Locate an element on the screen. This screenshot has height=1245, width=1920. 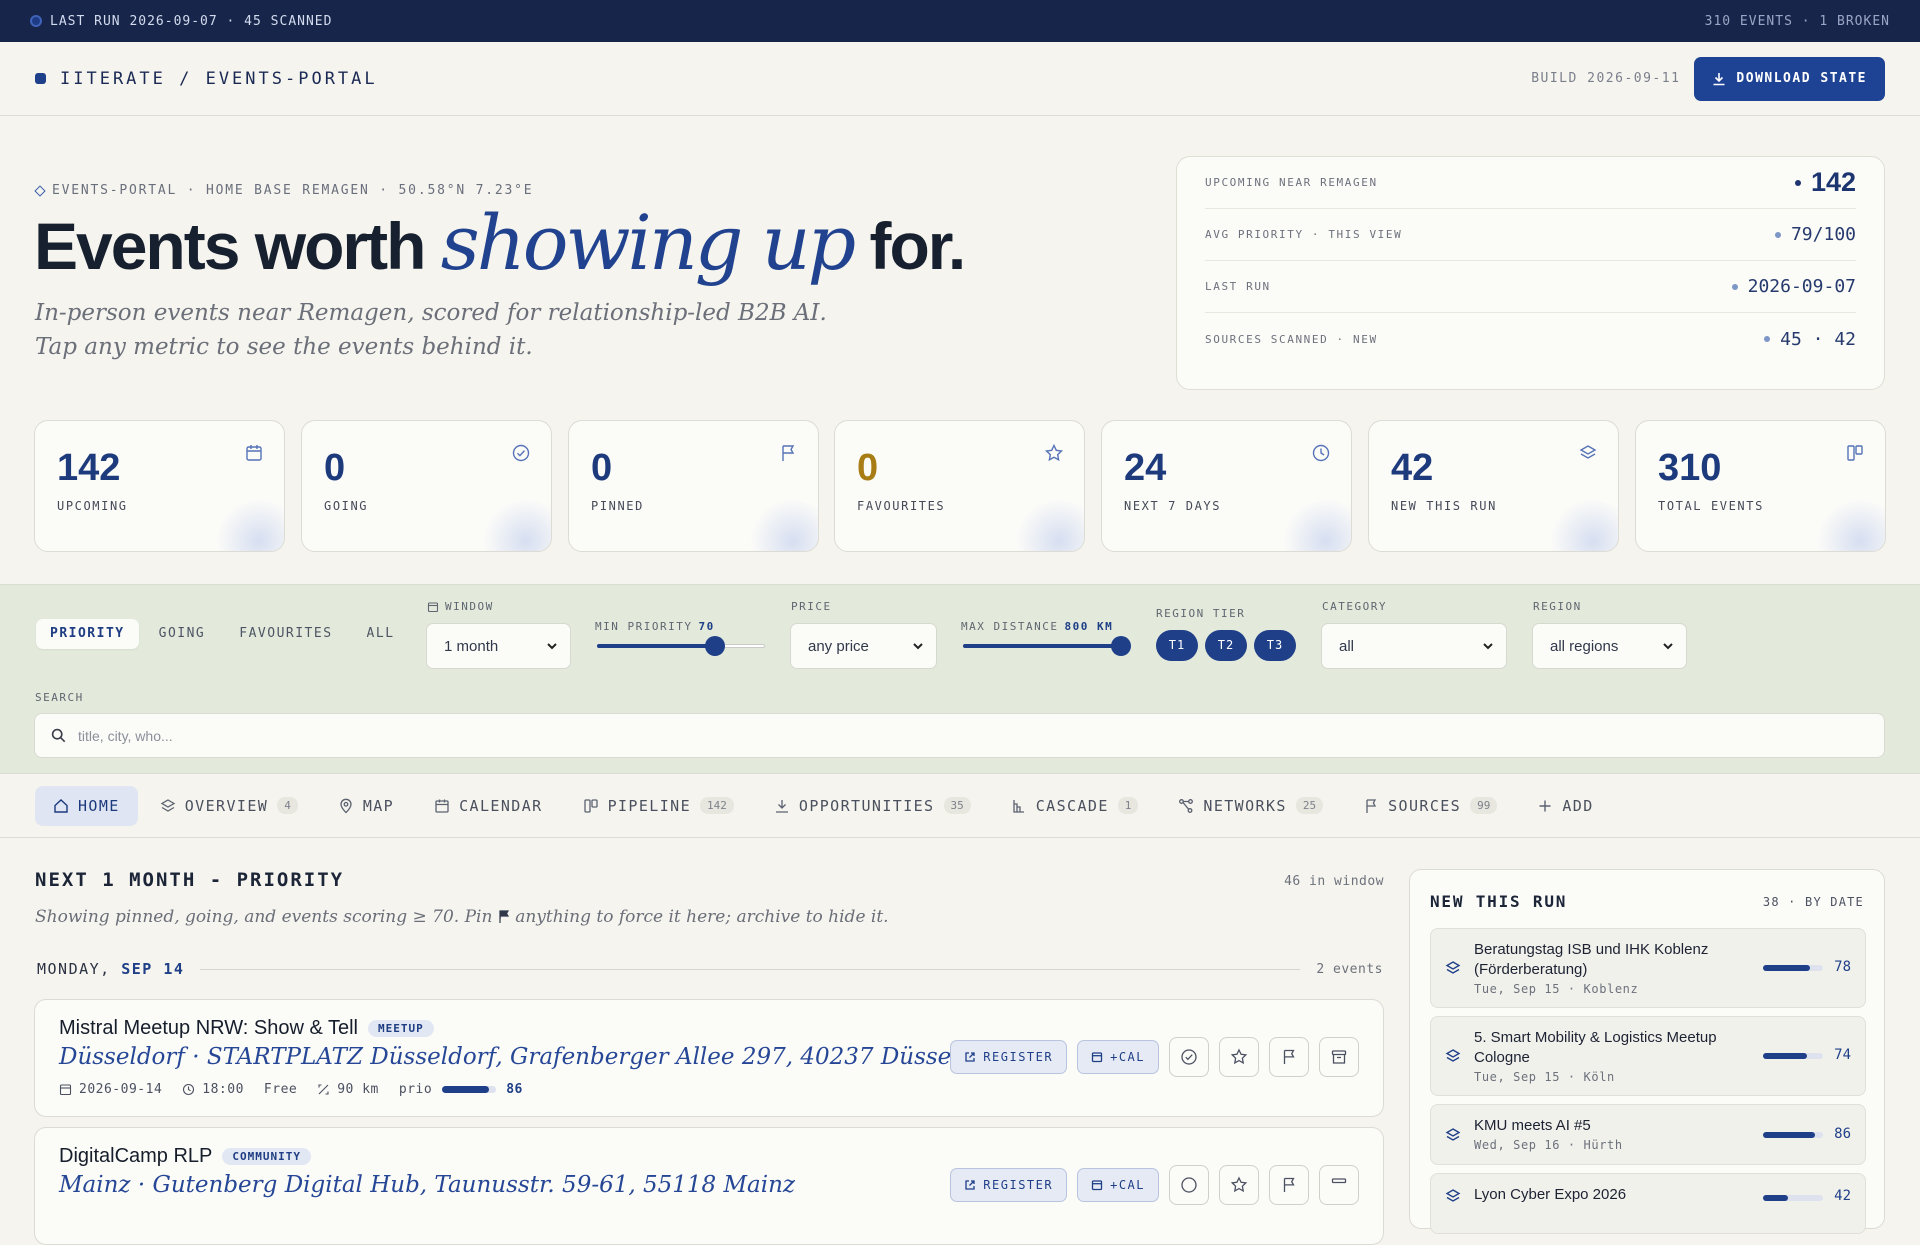
priority-bar is located at coordinates (469, 1089).